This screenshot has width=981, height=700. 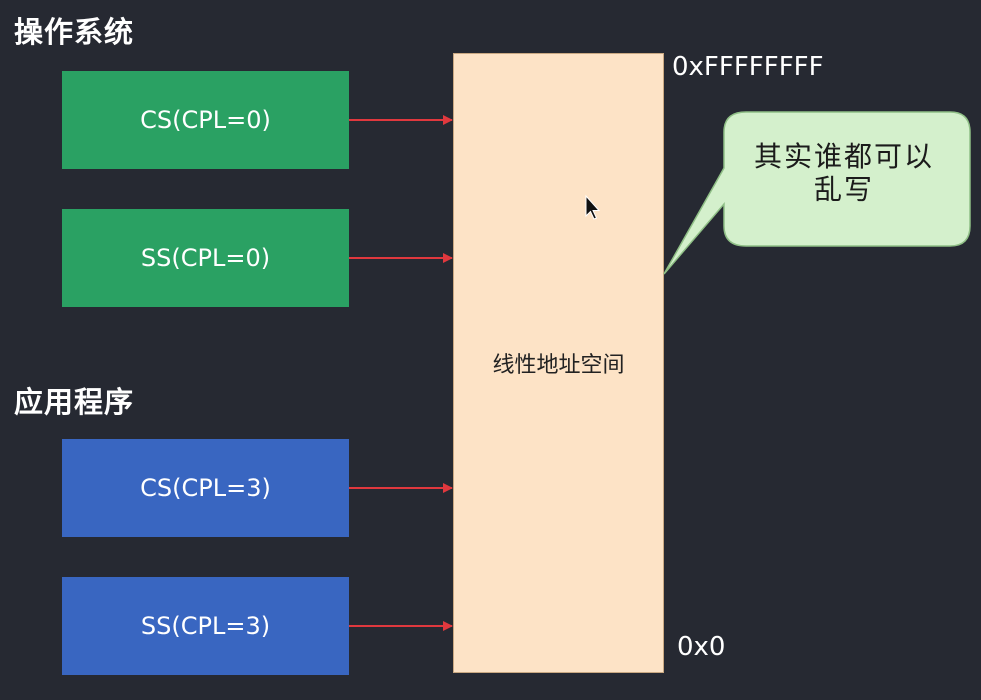 I want to click on callout-text: 其实谁都可以 乱写, so click(x=844, y=173).